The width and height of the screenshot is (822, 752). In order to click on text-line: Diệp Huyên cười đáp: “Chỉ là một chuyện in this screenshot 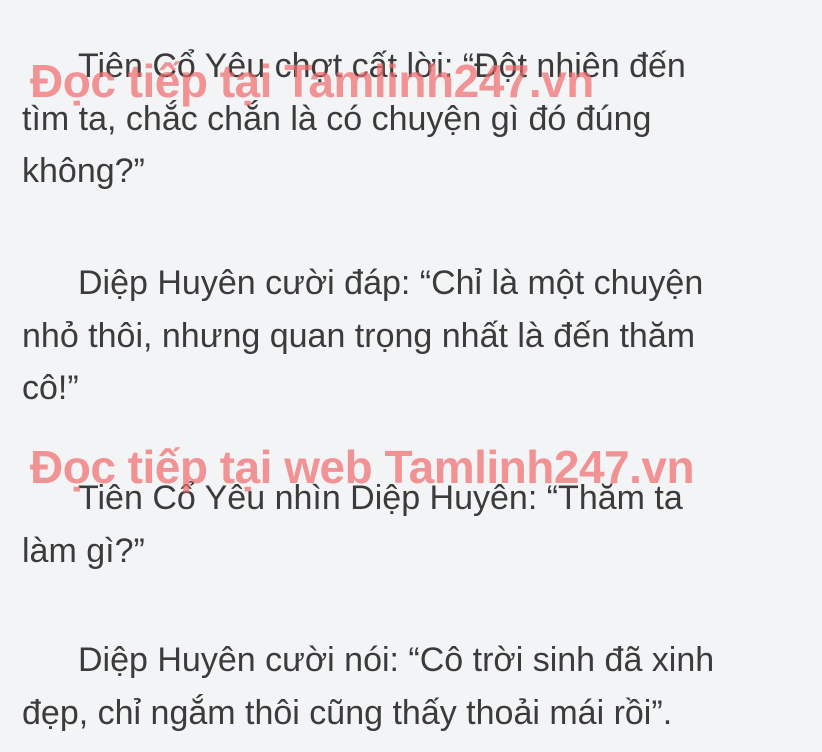, I will do `click(391, 283)`.